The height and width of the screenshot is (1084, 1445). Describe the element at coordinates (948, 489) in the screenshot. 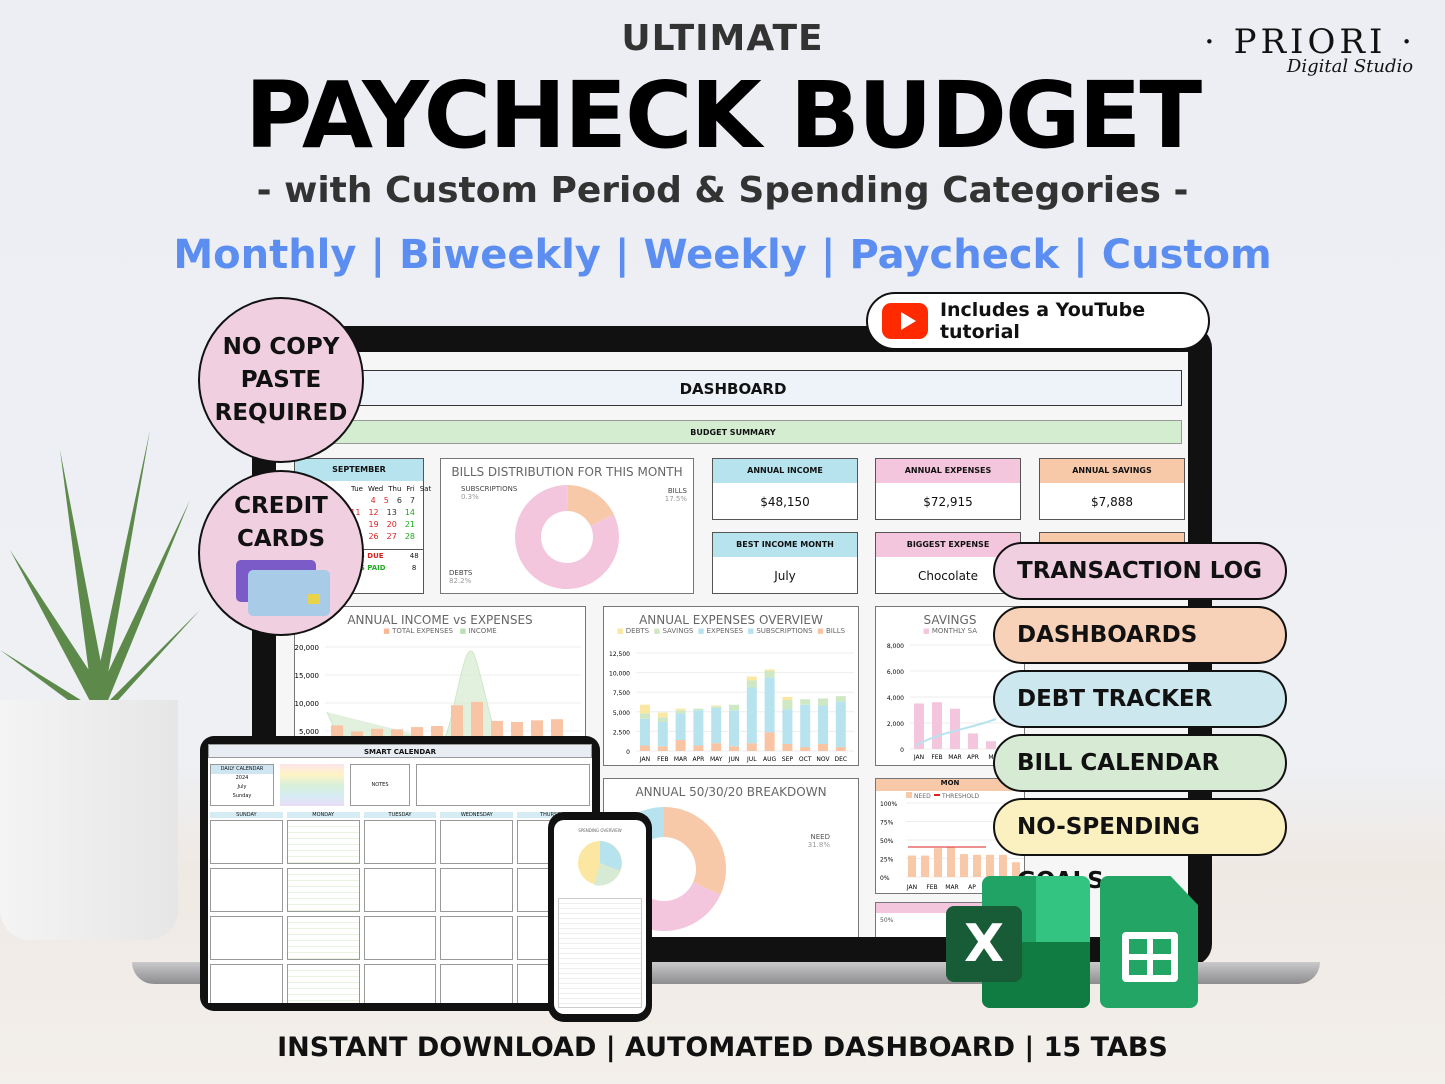

I see `summary-card: ANNUAL EXPENSES $72,915` at that location.